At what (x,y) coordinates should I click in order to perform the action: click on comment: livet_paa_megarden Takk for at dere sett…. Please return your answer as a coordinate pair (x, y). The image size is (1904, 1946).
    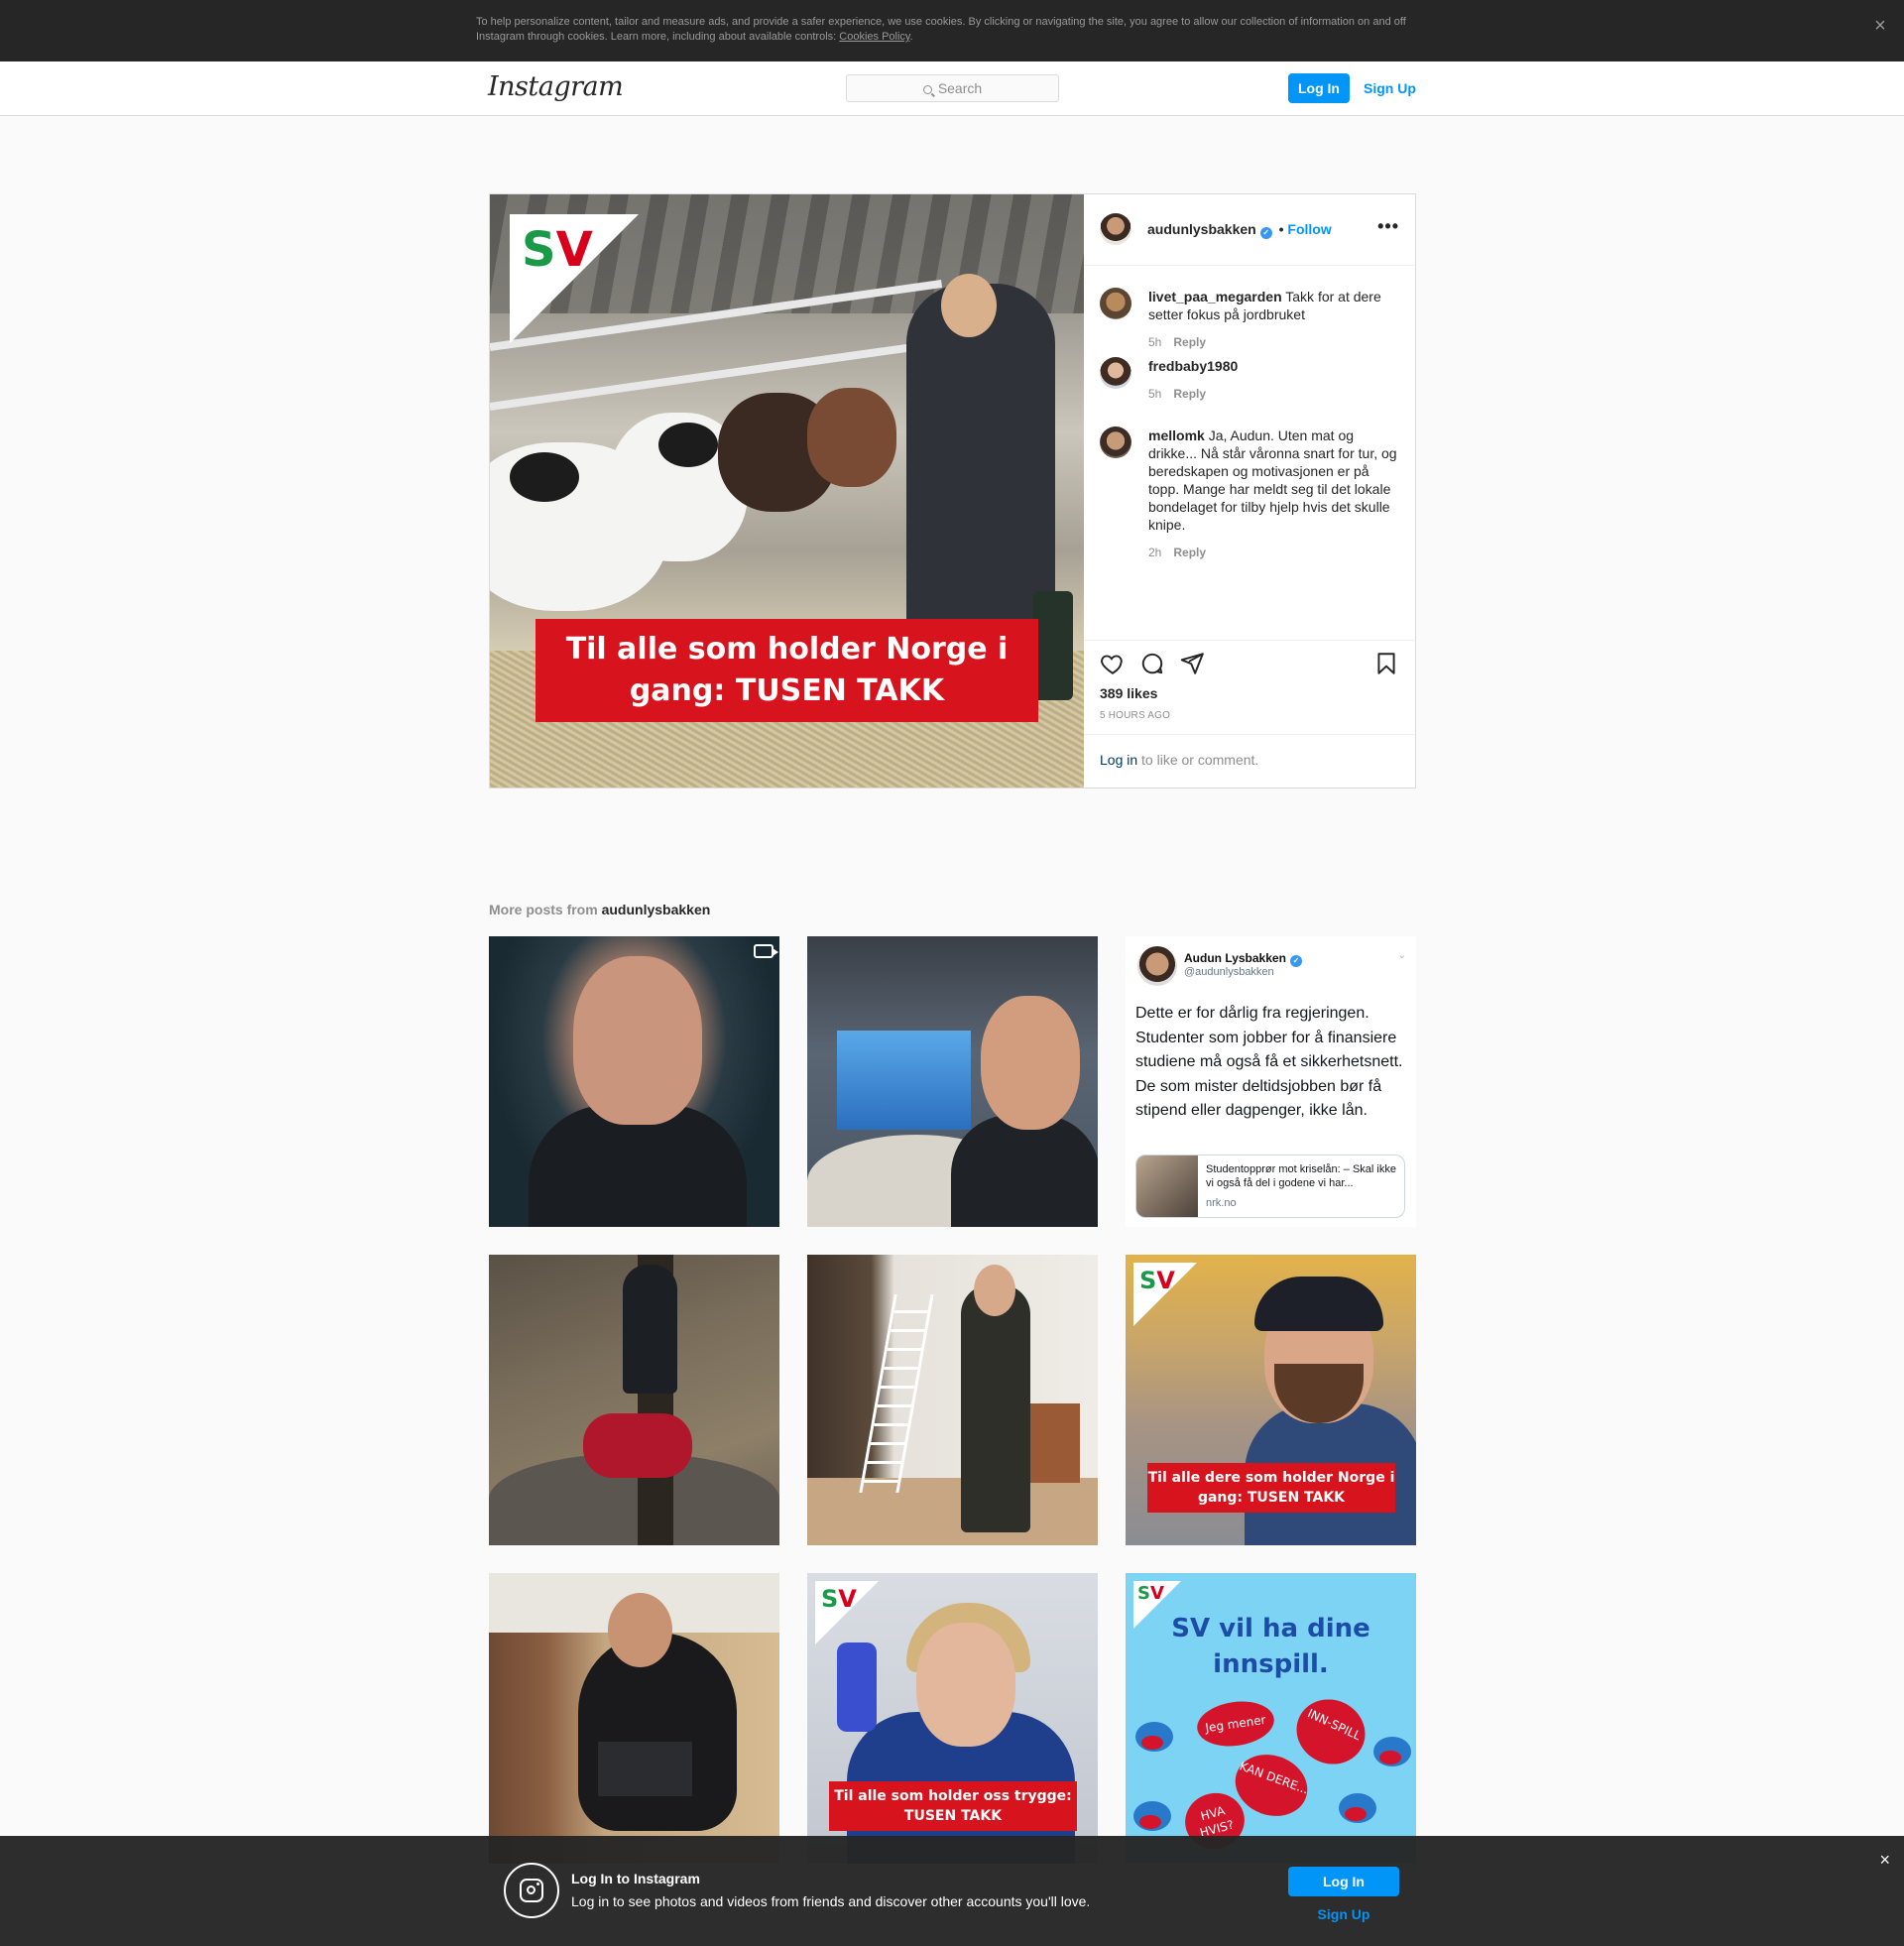
    Looking at the image, I should click on (1249, 318).